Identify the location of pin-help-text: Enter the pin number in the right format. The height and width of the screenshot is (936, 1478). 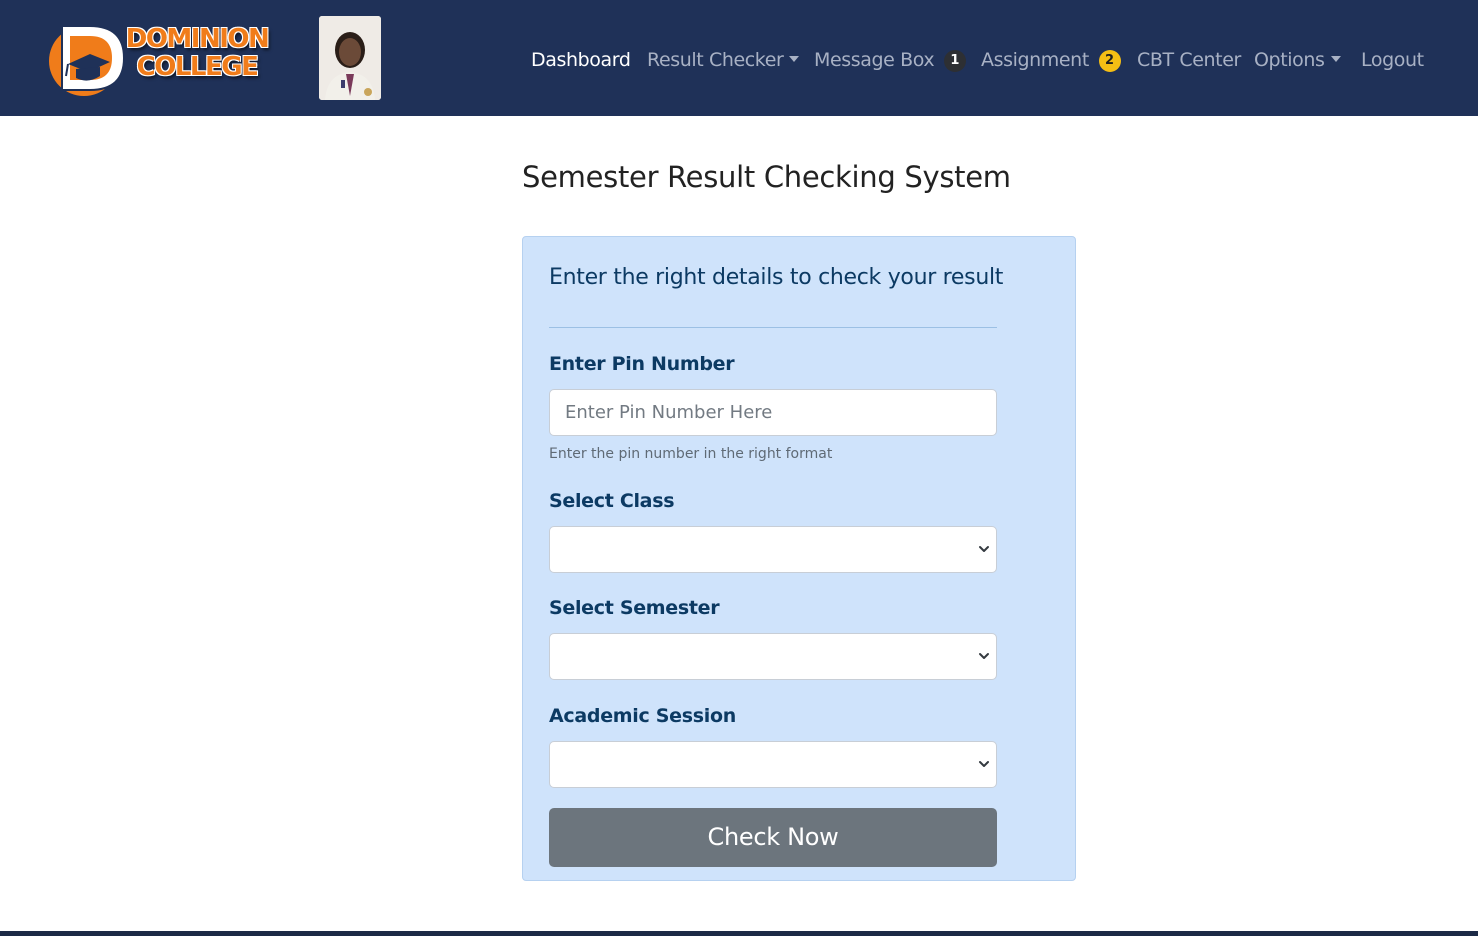
(691, 454).